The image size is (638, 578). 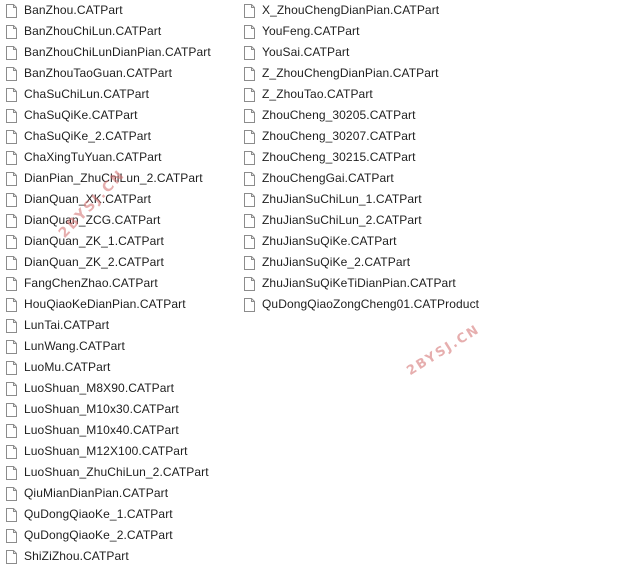 I want to click on file-item: ShiZiZhou.CATPart, so click(x=121, y=556).